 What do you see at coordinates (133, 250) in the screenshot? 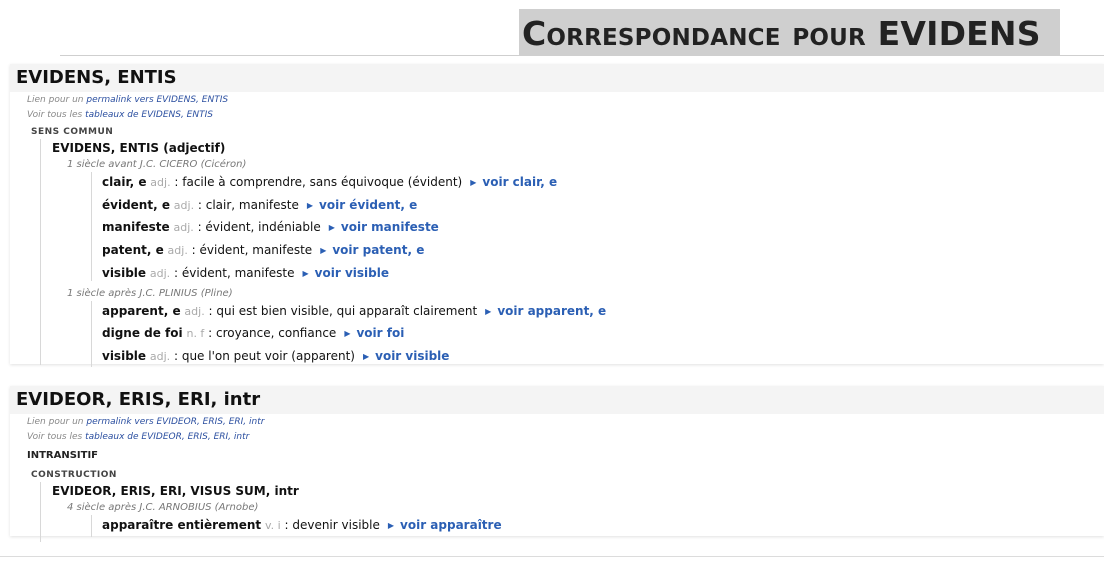
I see `definition-word: patent, e` at bounding box center [133, 250].